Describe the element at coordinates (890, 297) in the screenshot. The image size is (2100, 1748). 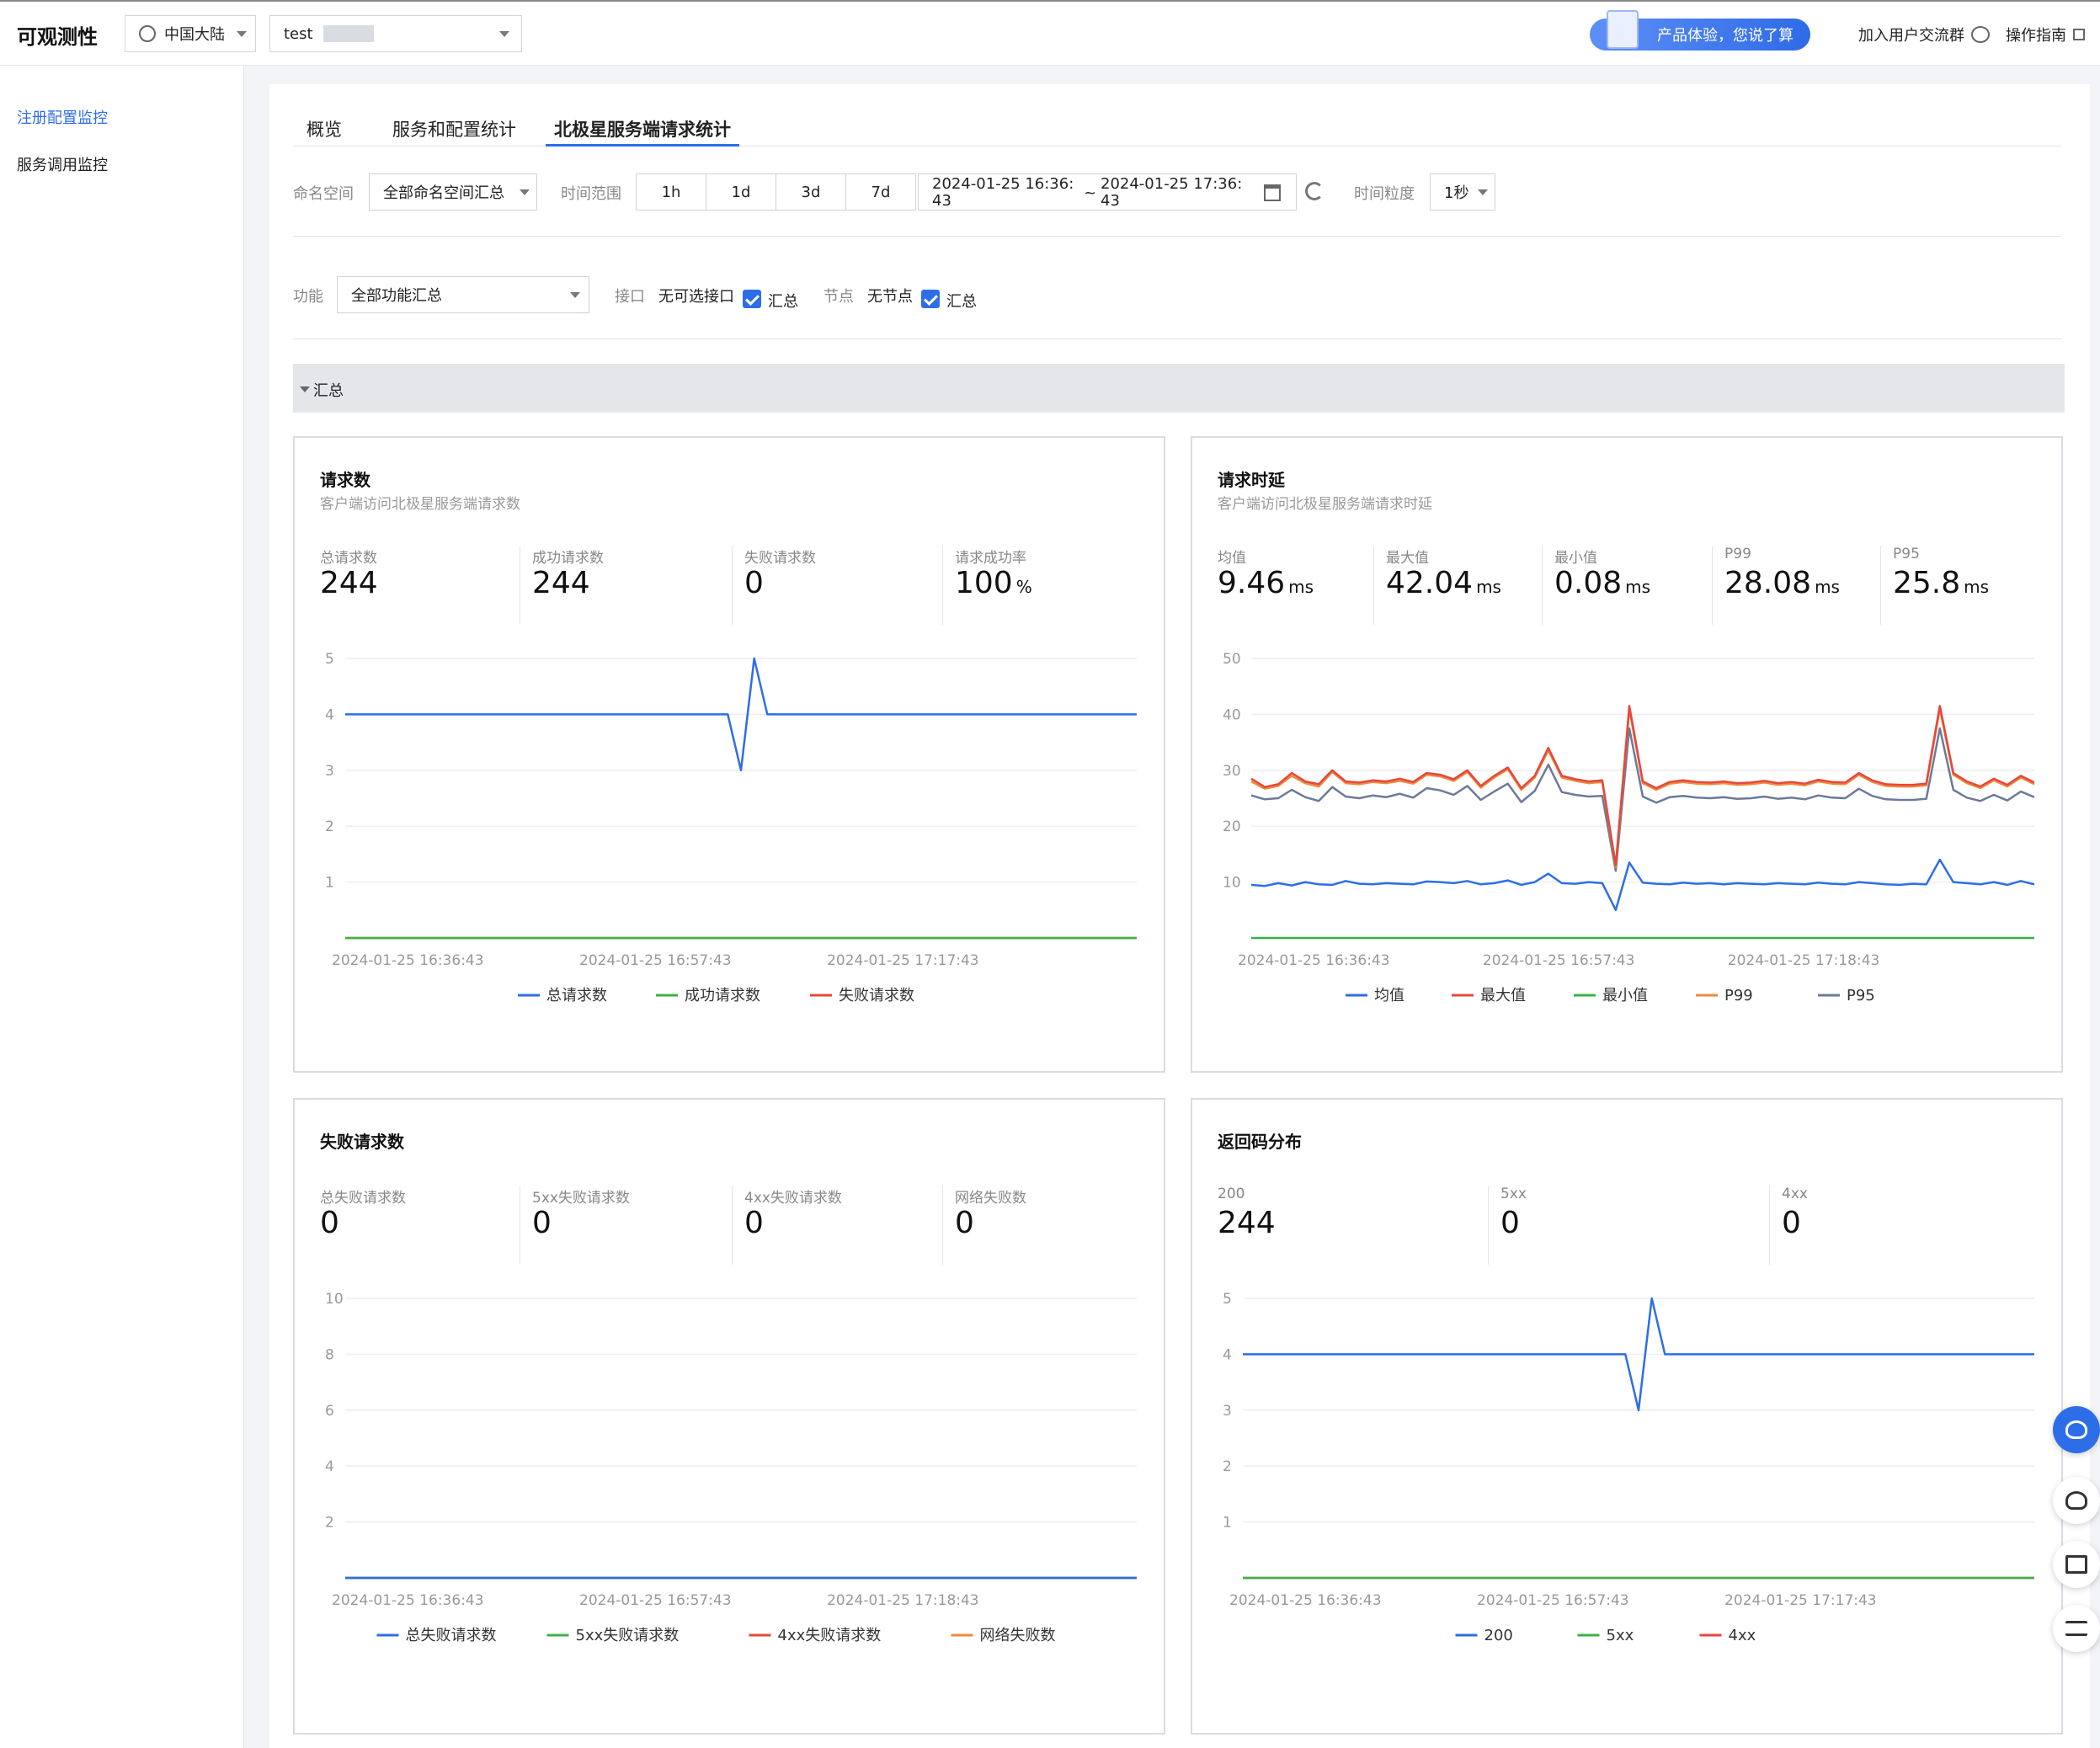
I see `node-value: 无节点` at that location.